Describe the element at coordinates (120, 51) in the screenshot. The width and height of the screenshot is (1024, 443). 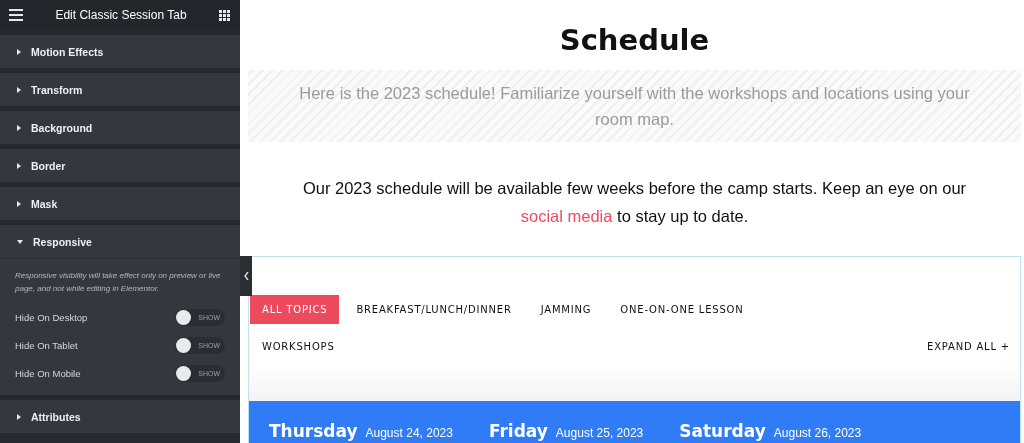
I see `section-header: Motion Effects` at that location.